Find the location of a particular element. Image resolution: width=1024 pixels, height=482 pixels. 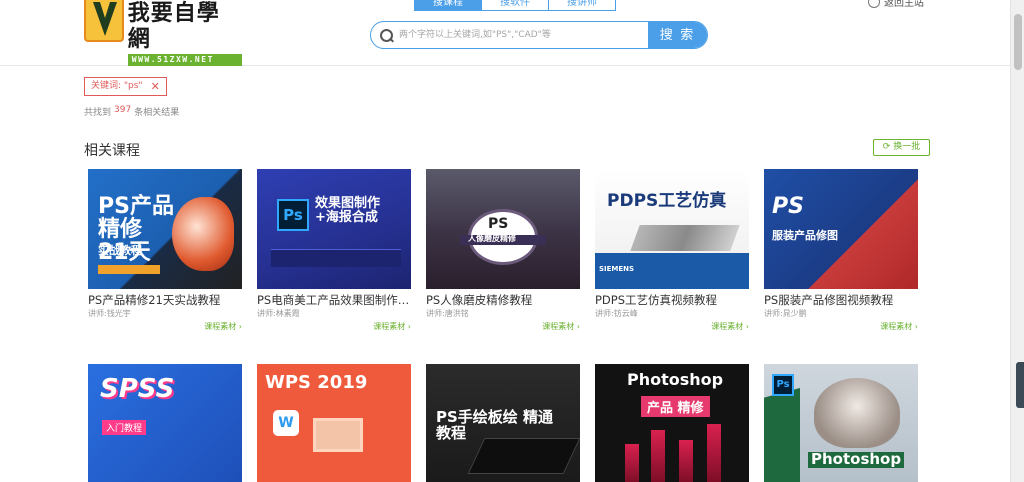

search-input is located at coordinates (523, 35).